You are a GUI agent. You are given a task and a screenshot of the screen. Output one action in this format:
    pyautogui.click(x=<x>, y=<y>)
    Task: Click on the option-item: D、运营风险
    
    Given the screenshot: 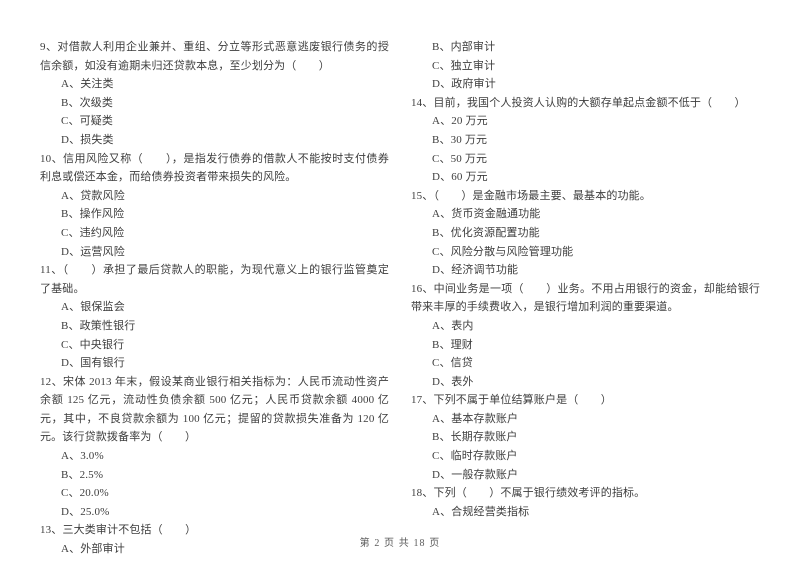 What is the action you would take?
    pyautogui.click(x=214, y=252)
    